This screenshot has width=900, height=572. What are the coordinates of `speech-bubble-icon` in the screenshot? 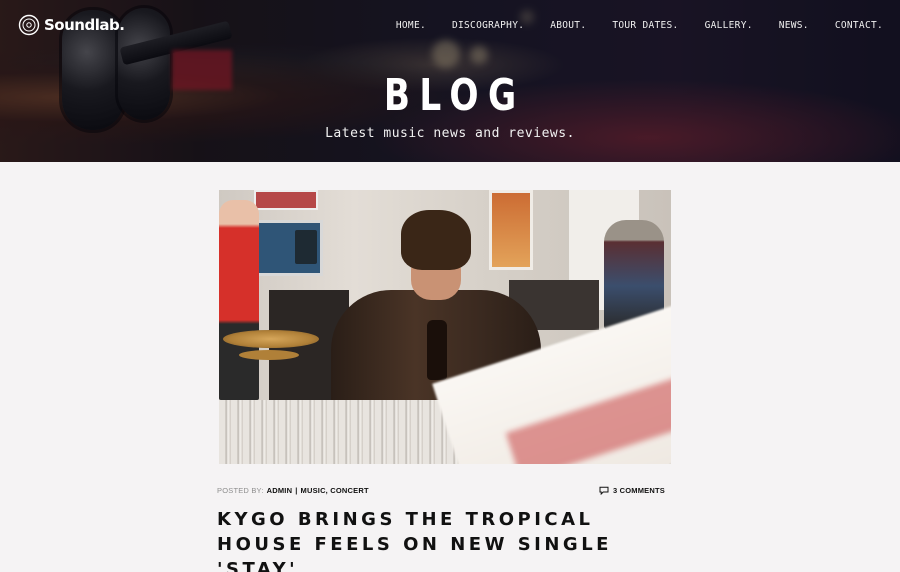 It's located at (604, 490).